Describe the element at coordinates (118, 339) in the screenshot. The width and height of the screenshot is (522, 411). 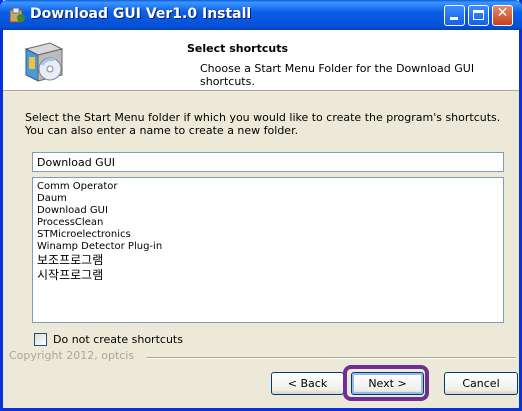
I see `no-shortcuts-label: Do not create shortcuts` at that location.